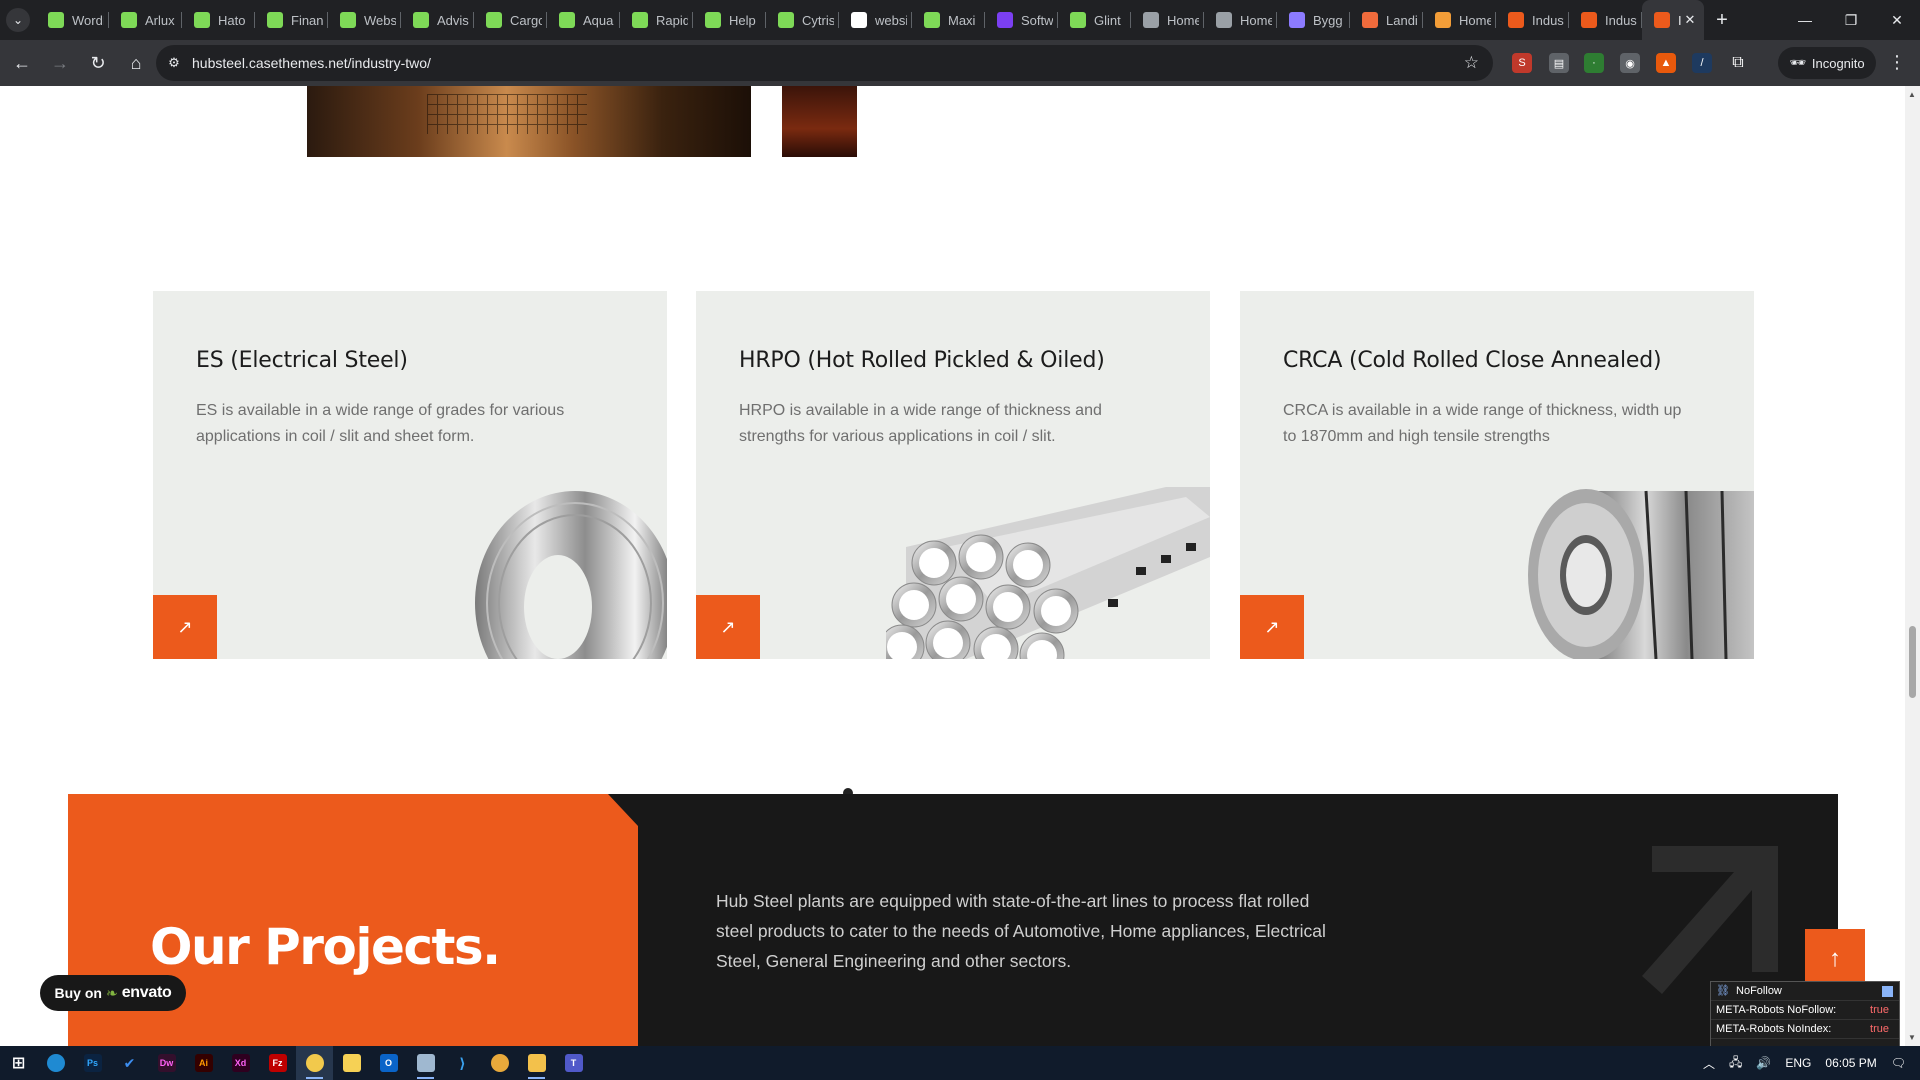 The width and height of the screenshot is (1920, 1080). What do you see at coordinates (802, 20) in the screenshot?
I see `browser-tab: Cytris` at bounding box center [802, 20].